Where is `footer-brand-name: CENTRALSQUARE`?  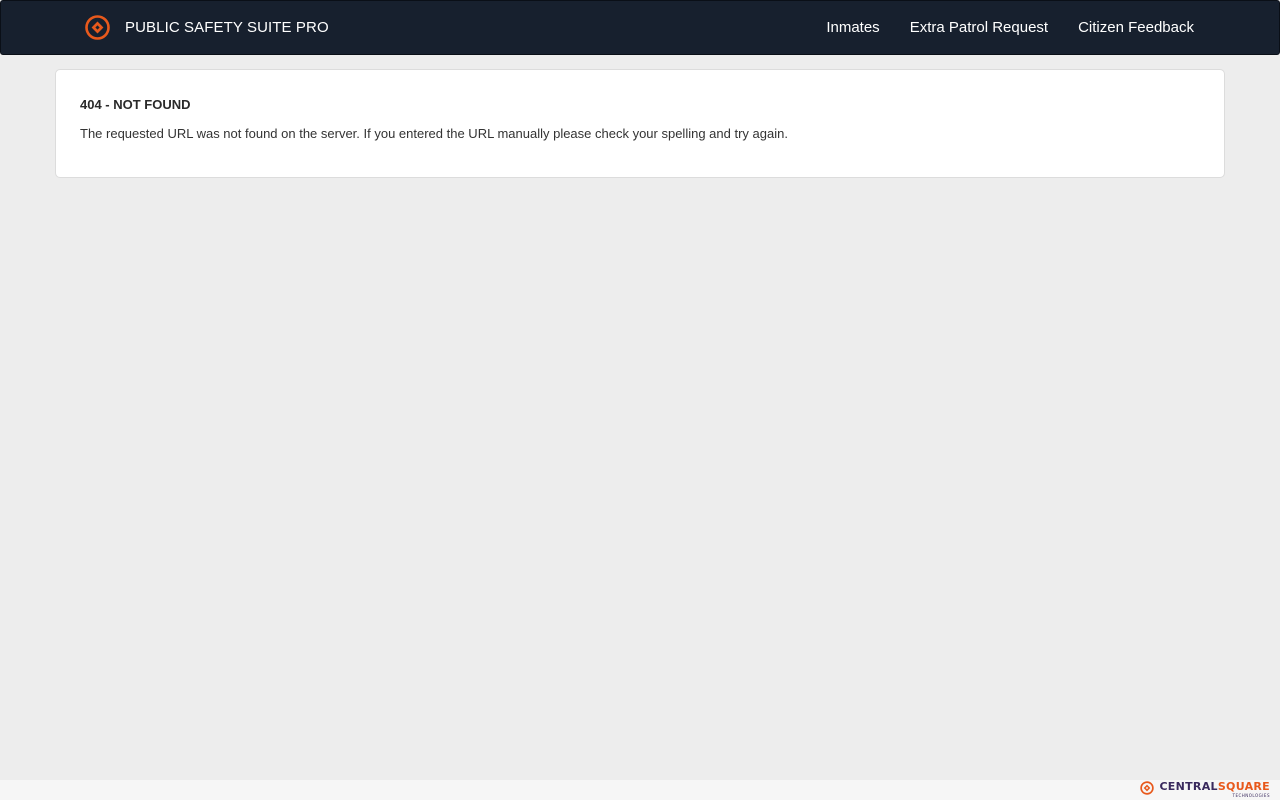 footer-brand-name: CENTRALSQUARE is located at coordinates (1214, 787).